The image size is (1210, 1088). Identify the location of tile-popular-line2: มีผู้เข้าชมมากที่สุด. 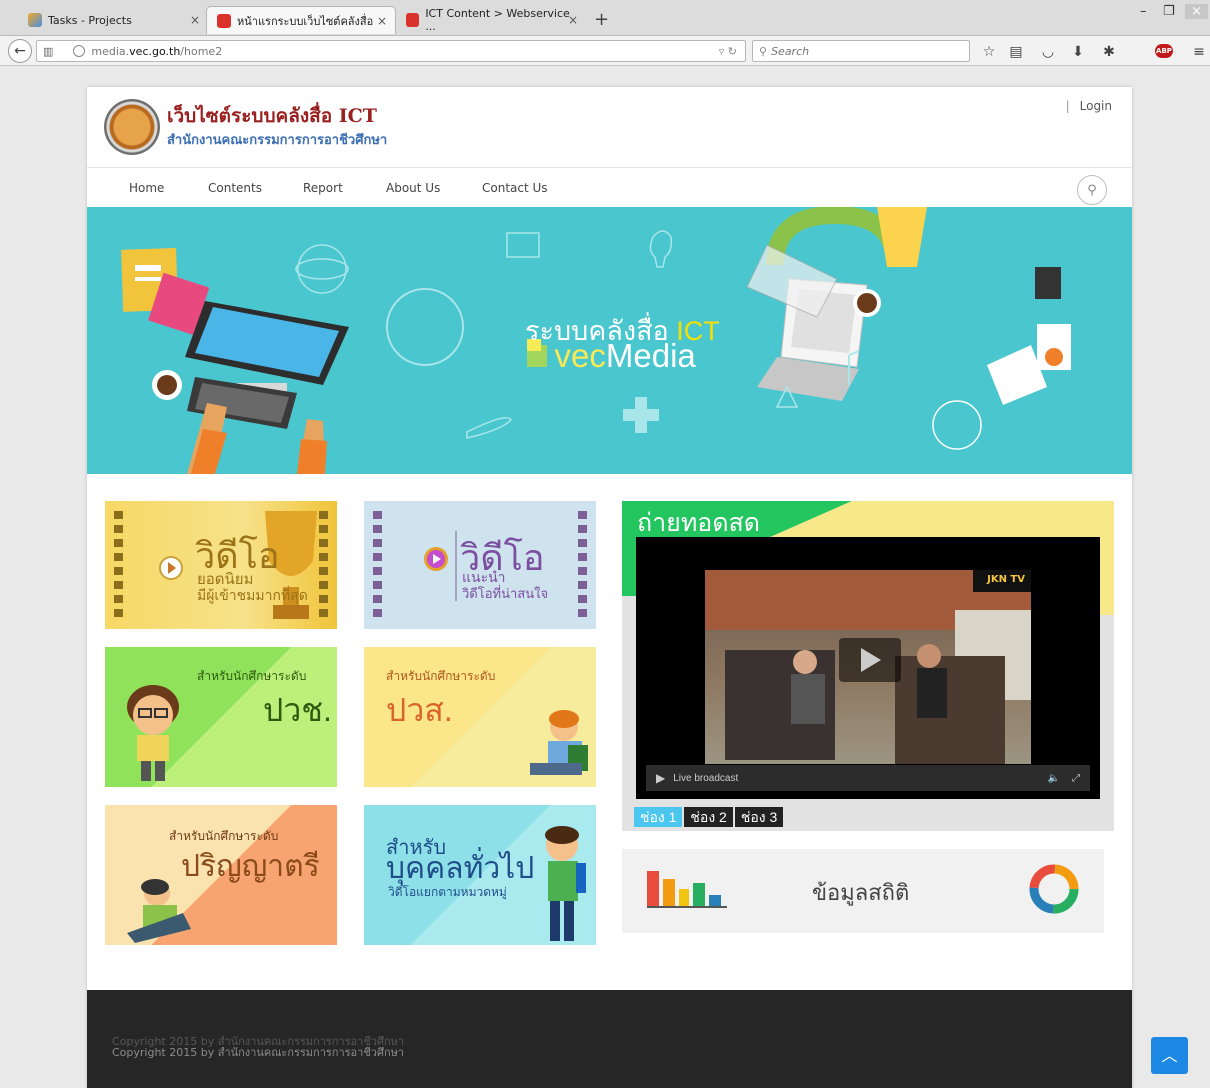
(252, 595).